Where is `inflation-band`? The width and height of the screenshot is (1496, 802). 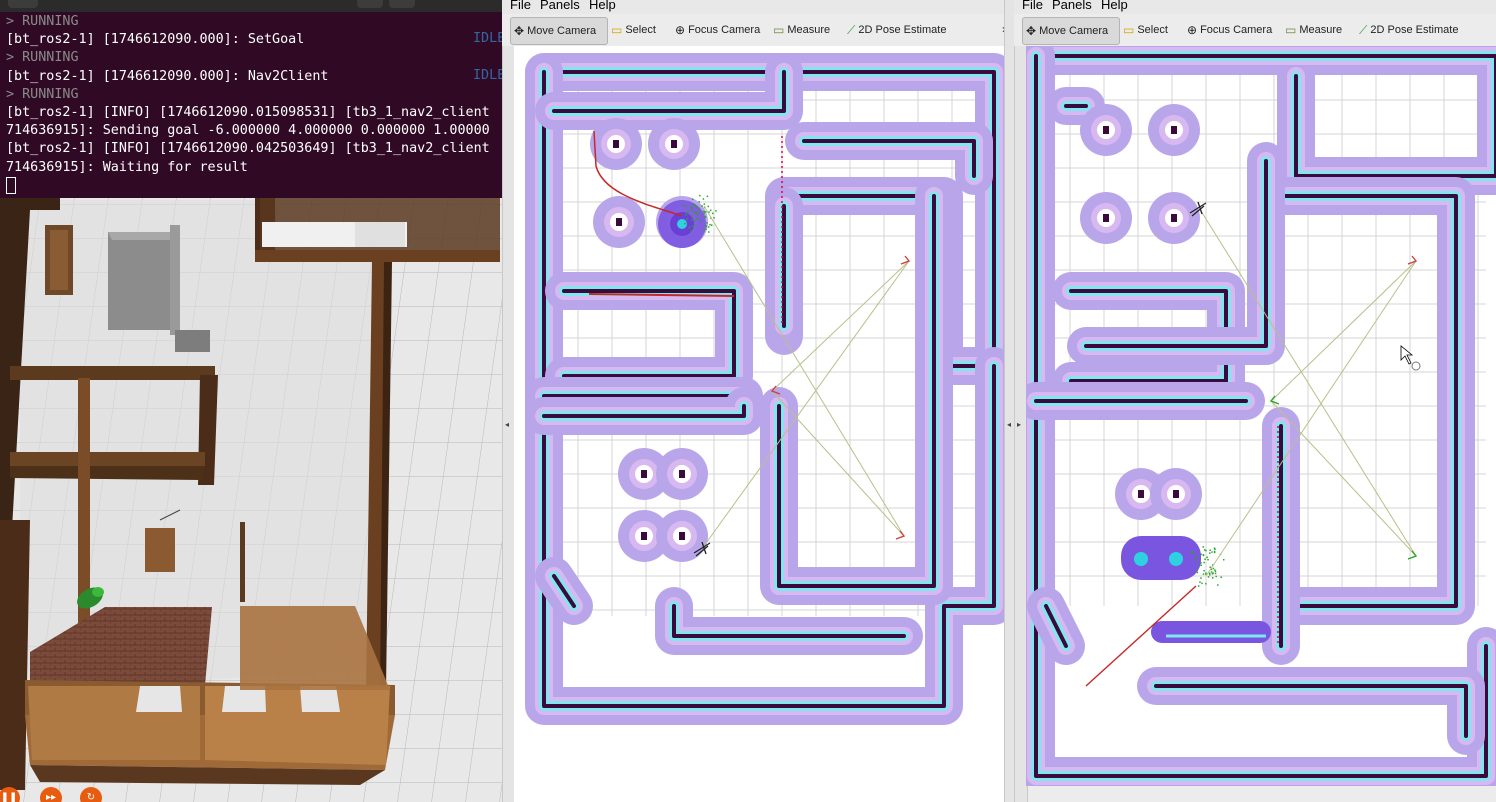
inflation-band is located at coordinates (1371, 401).